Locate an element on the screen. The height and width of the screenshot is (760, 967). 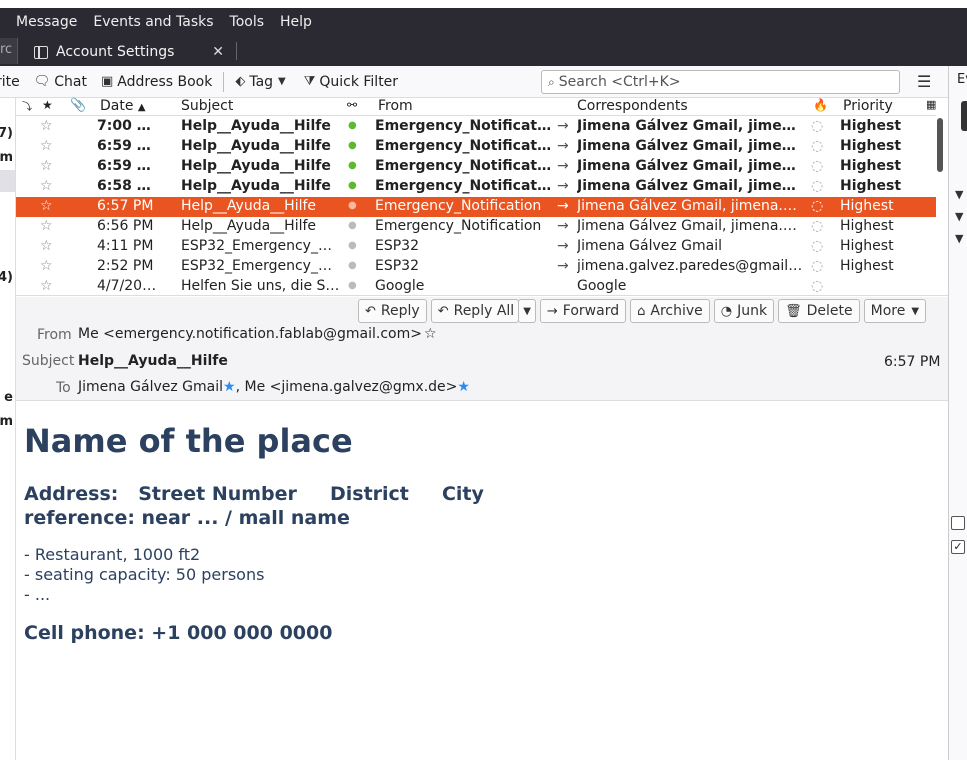
message-from: Emergency_Notification is located at coordinates (458, 226).